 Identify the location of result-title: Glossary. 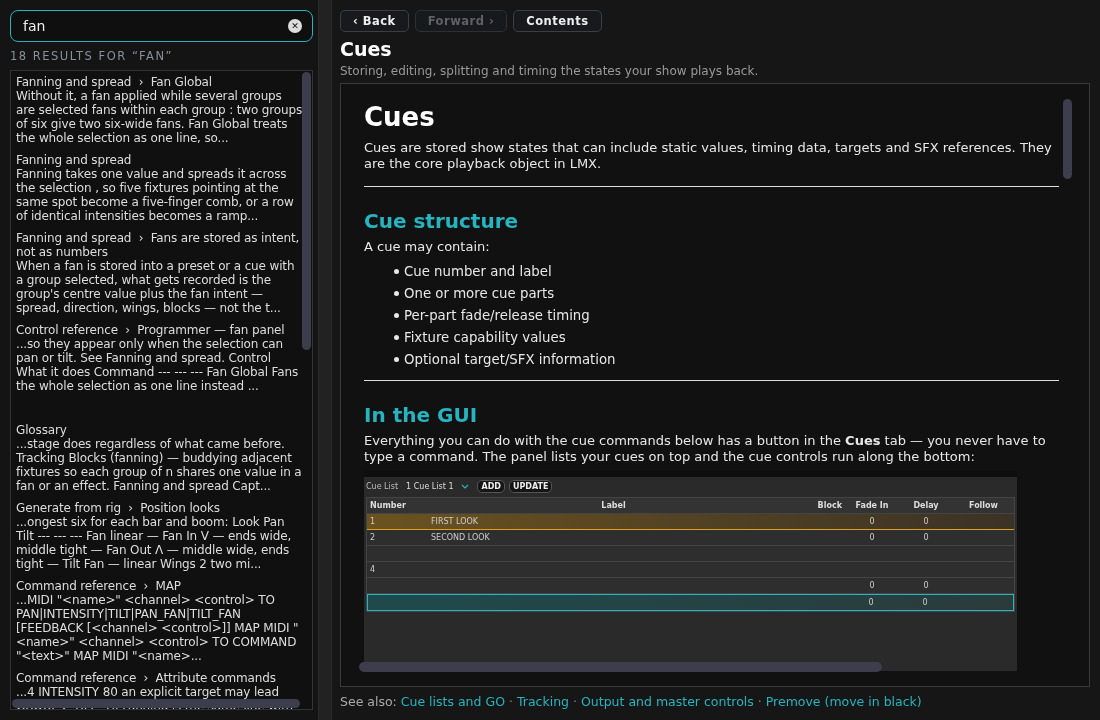
(159, 430).